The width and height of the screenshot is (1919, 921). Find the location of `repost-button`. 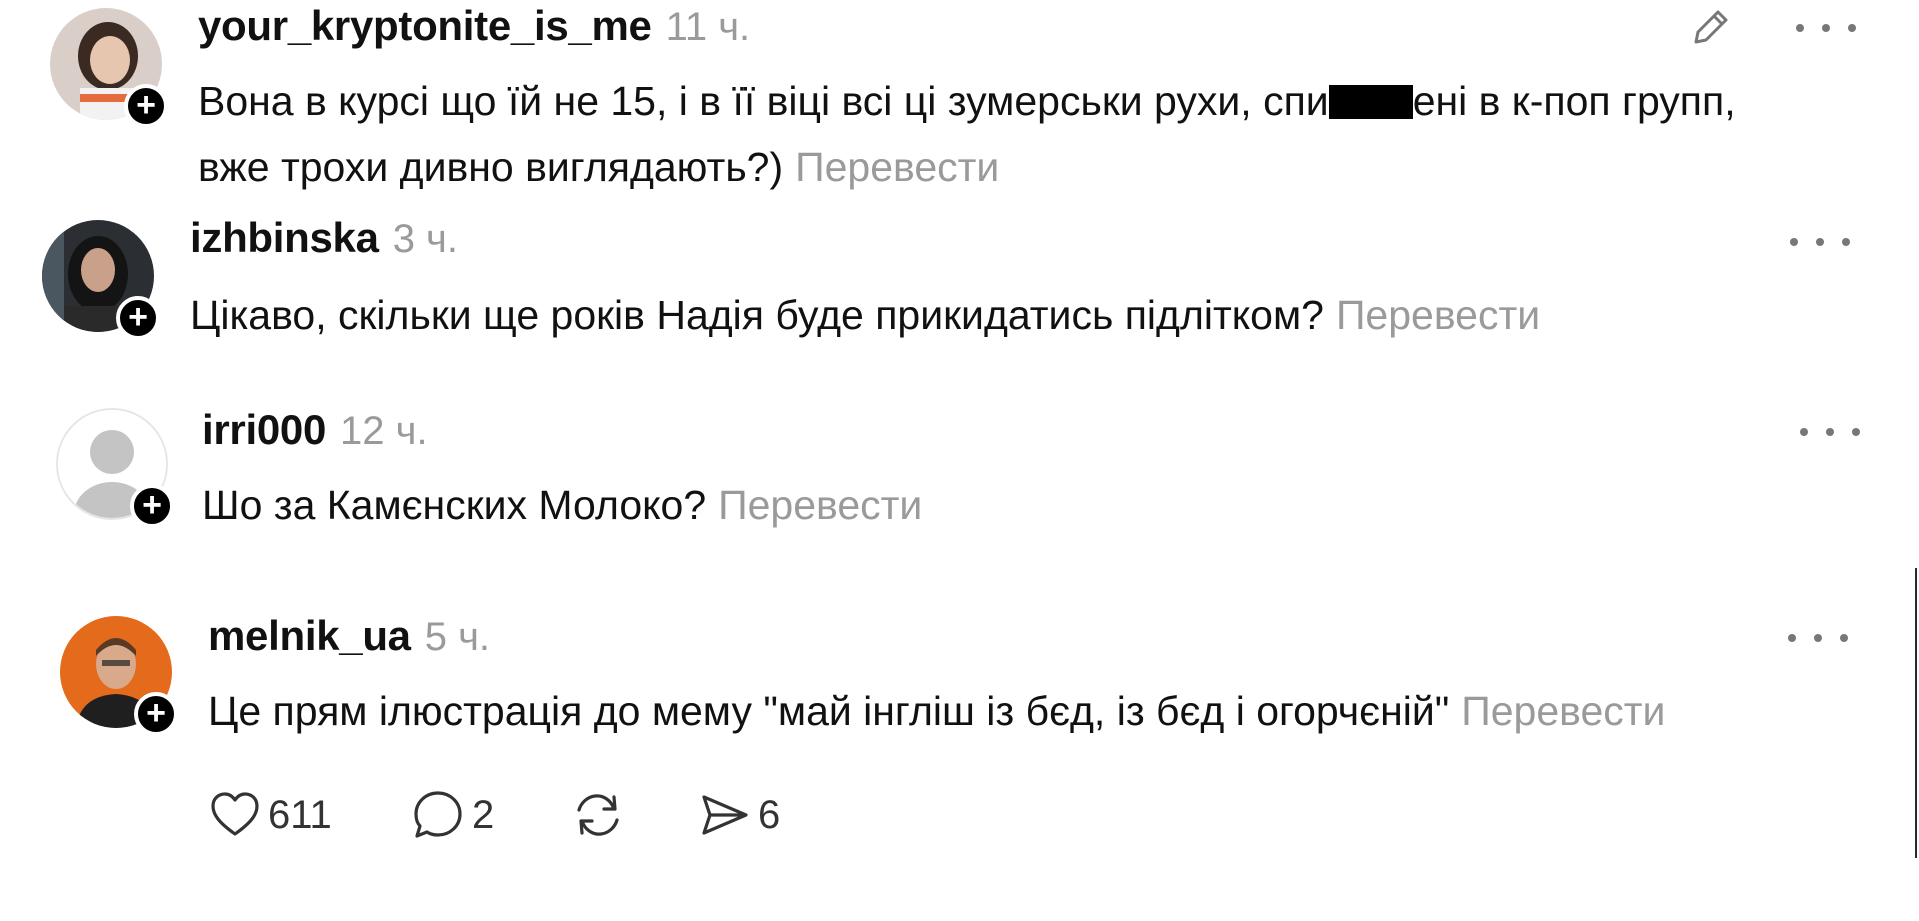

repost-button is located at coordinates (598, 815).